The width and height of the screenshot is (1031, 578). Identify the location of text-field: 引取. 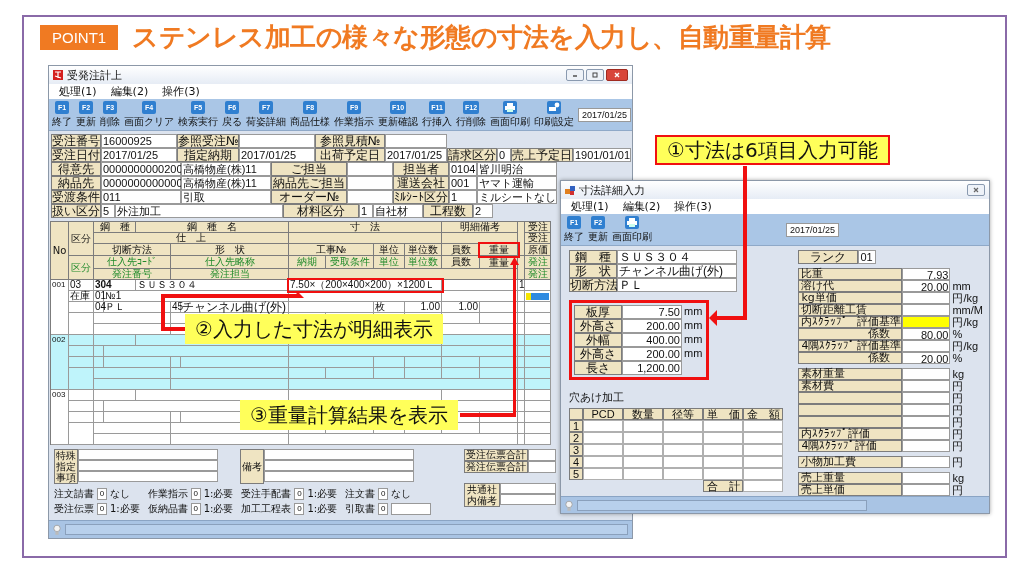
(226, 197).